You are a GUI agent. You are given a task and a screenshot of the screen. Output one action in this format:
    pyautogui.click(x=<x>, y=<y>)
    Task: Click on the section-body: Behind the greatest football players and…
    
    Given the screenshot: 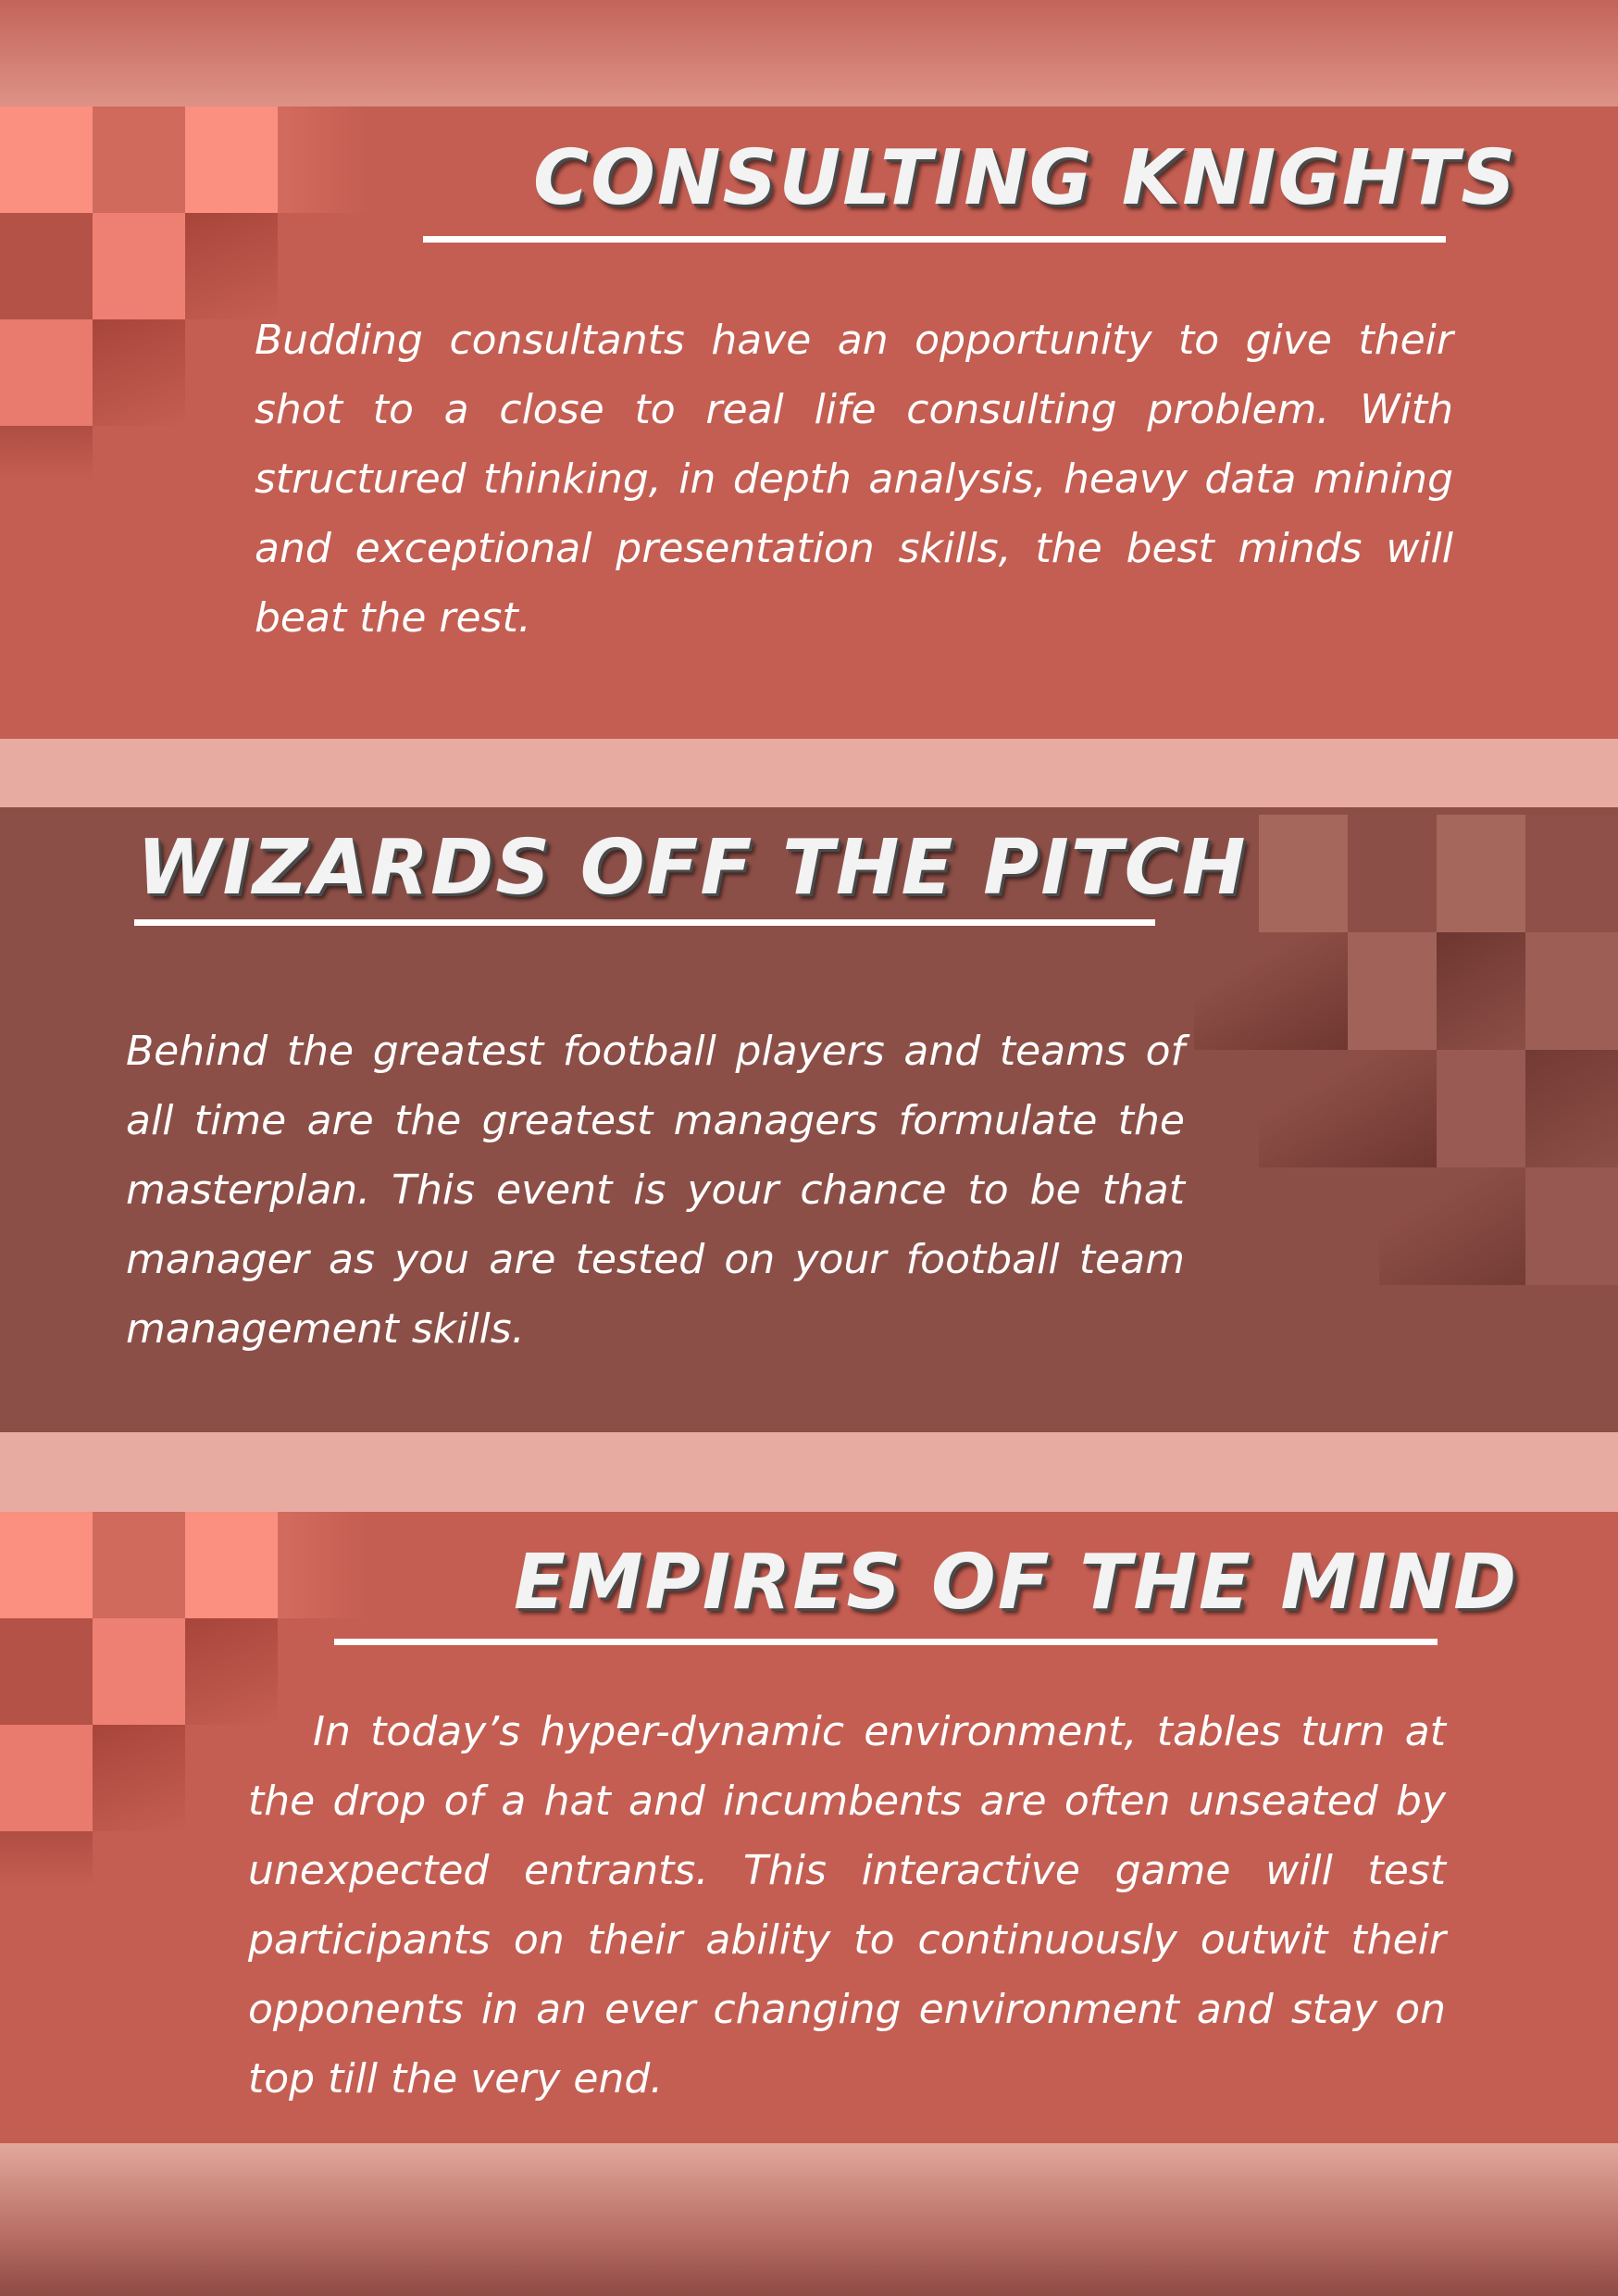 What is the action you would take?
    pyautogui.click(x=655, y=1190)
    